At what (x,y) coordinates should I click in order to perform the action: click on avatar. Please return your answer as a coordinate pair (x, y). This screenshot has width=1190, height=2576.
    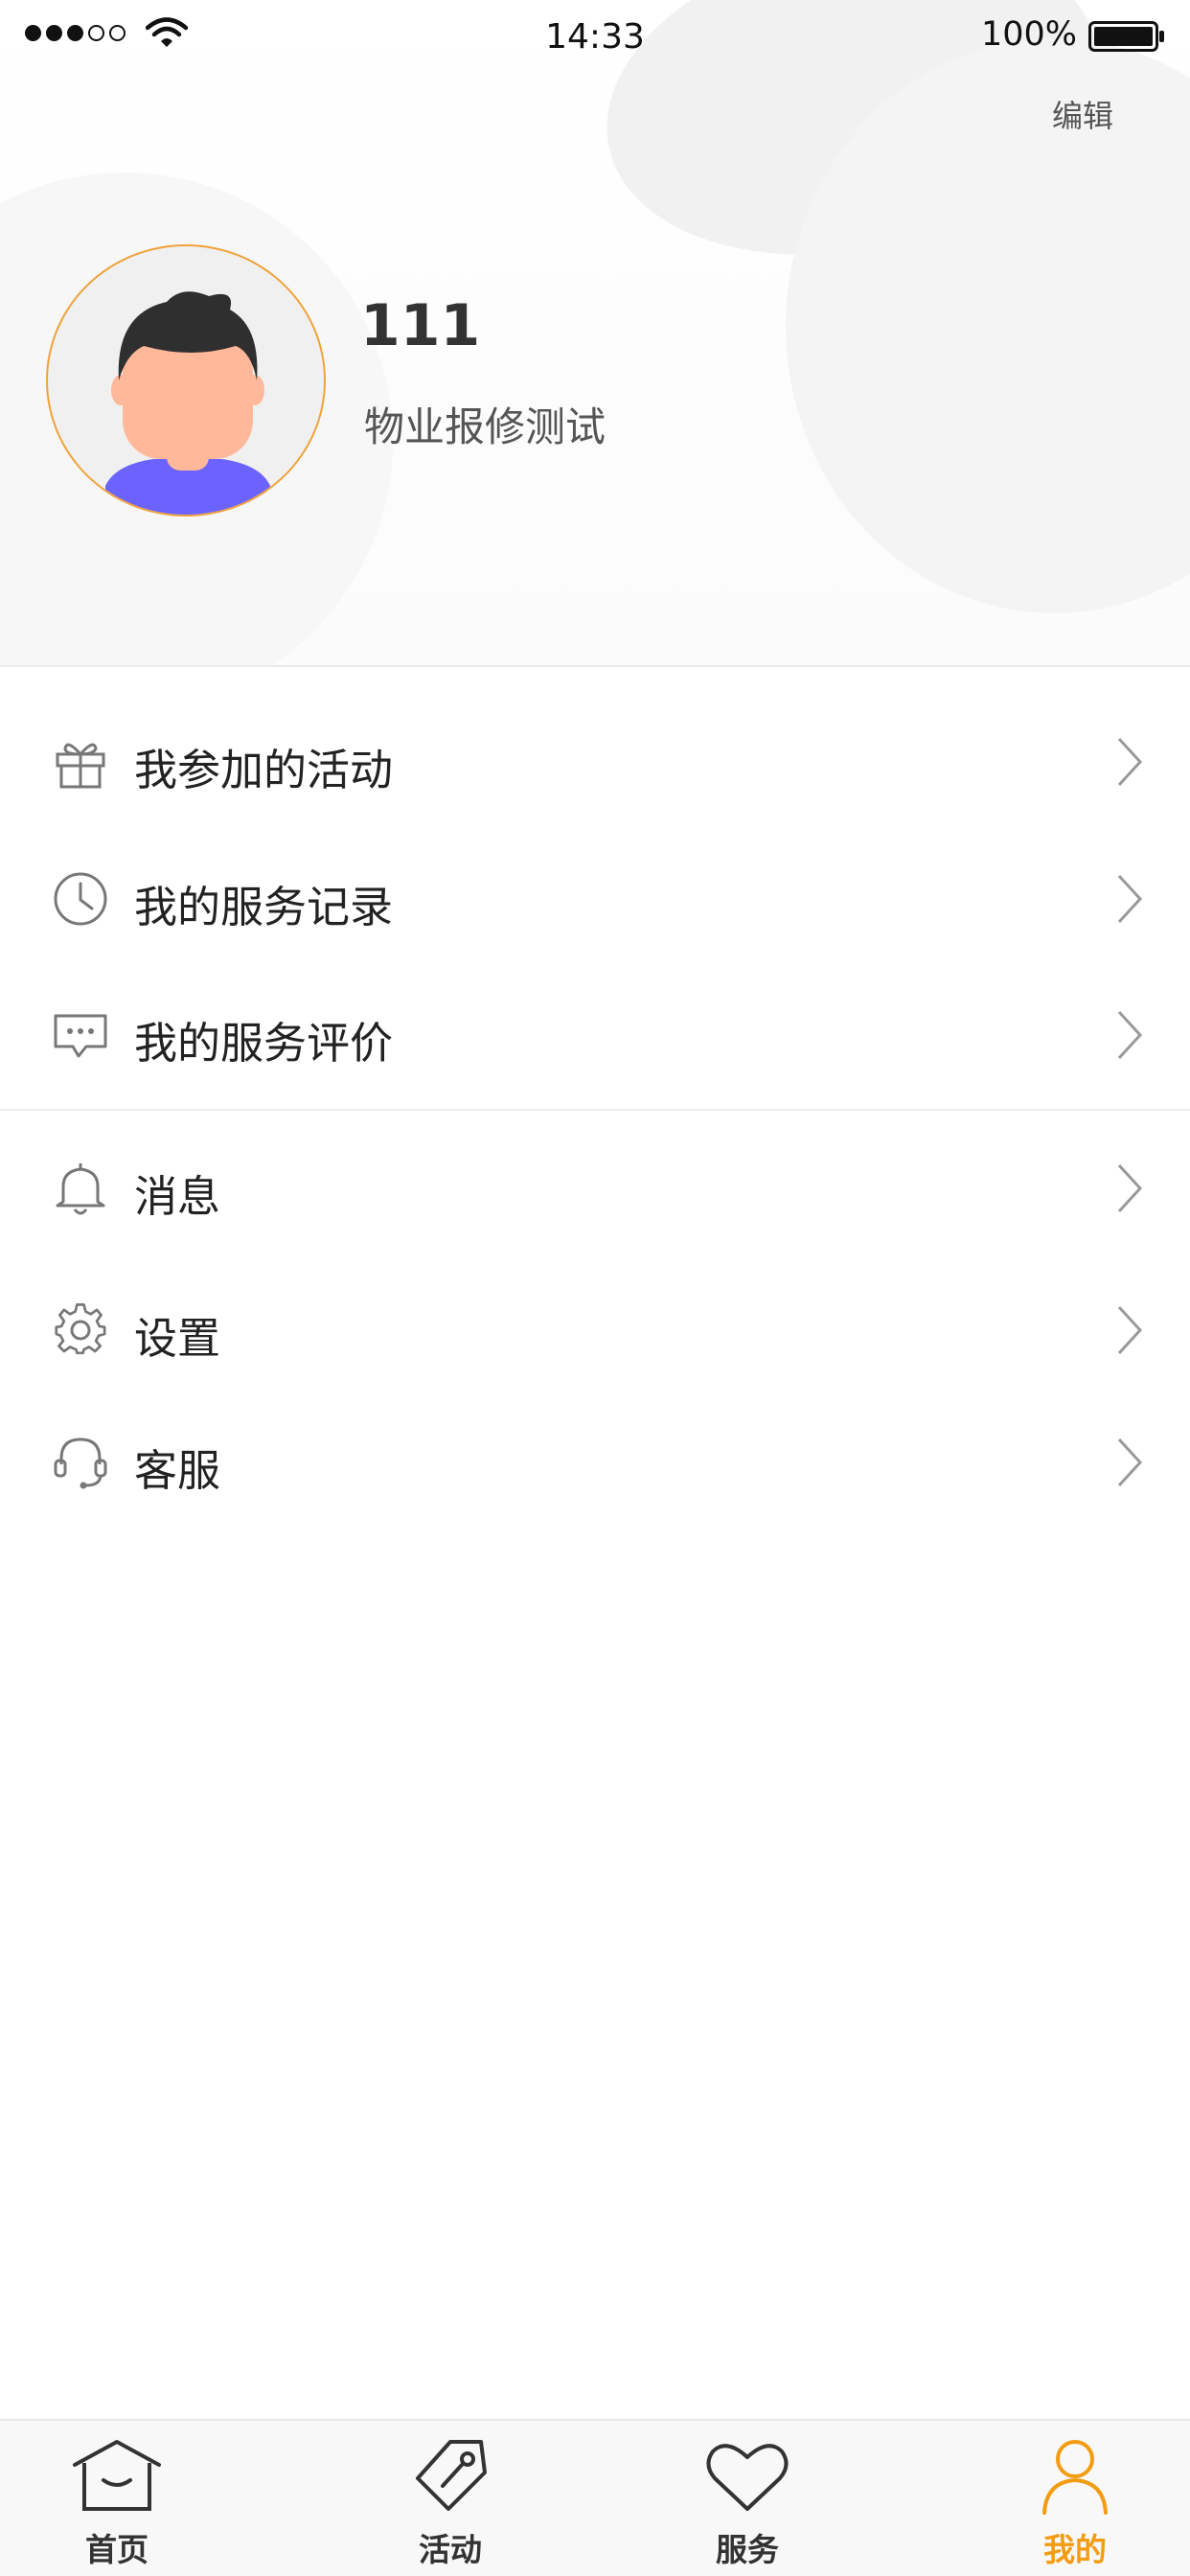
    Looking at the image, I should click on (186, 380).